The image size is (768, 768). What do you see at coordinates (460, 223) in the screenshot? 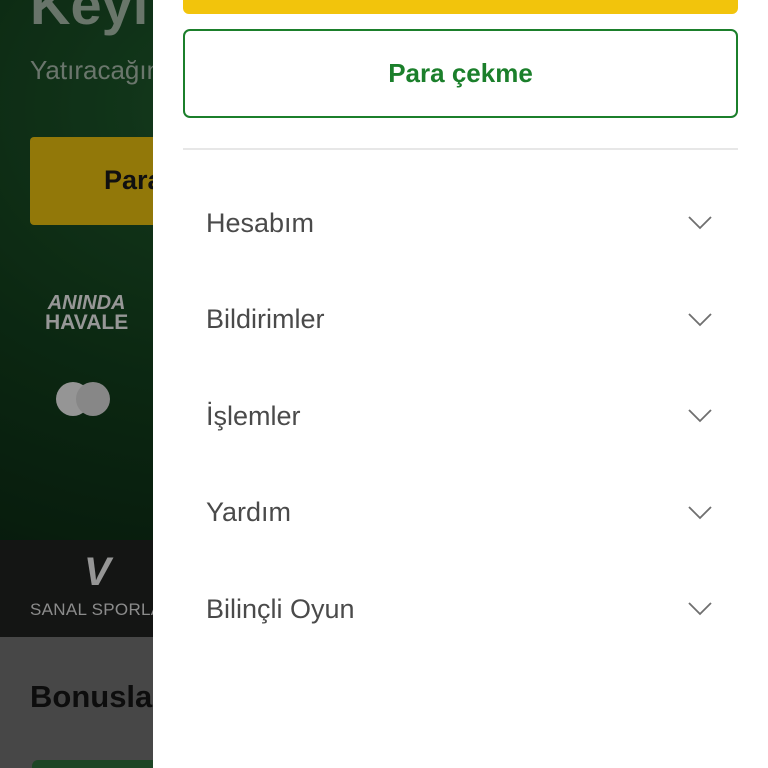
I see `menu-item-account: Hesabım` at bounding box center [460, 223].